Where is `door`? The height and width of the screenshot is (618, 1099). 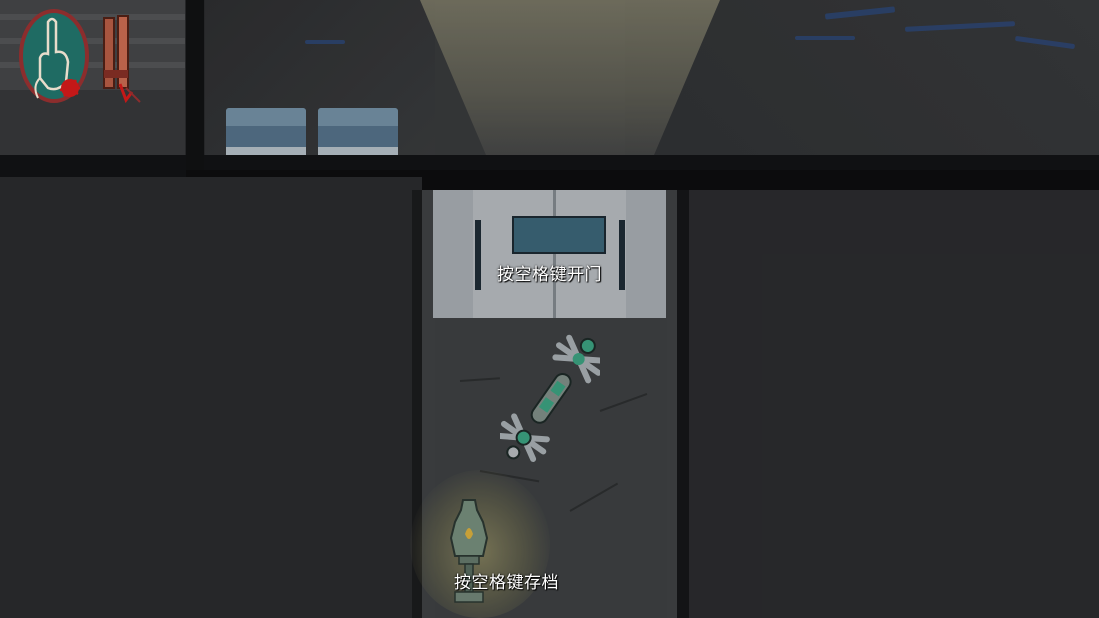 door is located at coordinates (549, 254).